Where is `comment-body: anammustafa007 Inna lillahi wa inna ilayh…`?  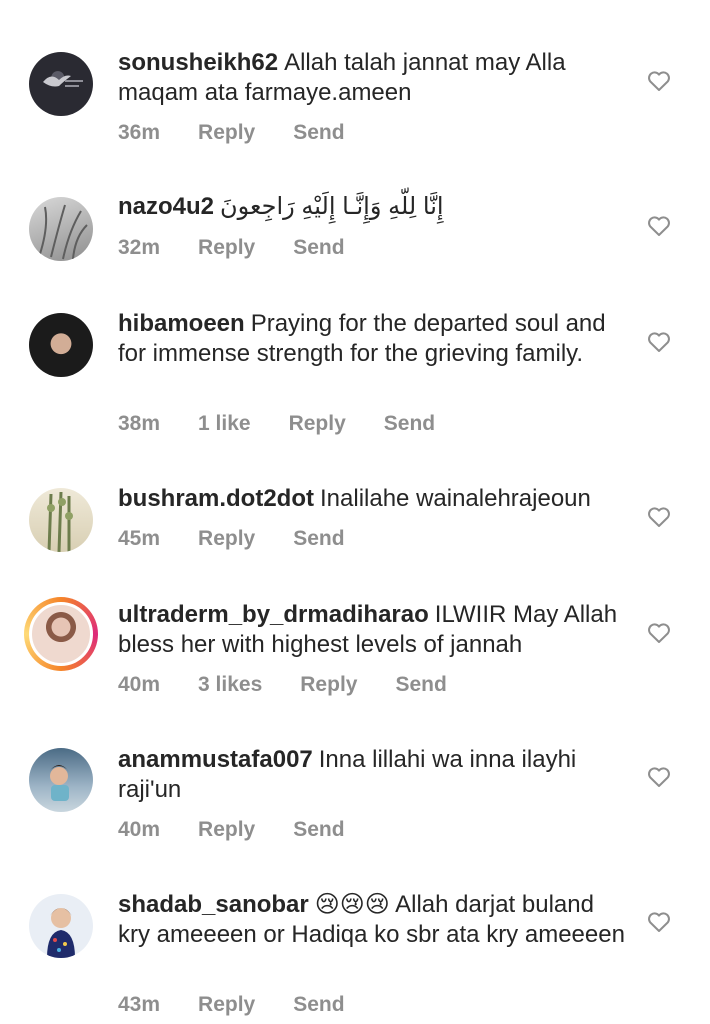
comment-body: anammustafa007 Inna lillahi wa inna ilayh… is located at coordinates (373, 775).